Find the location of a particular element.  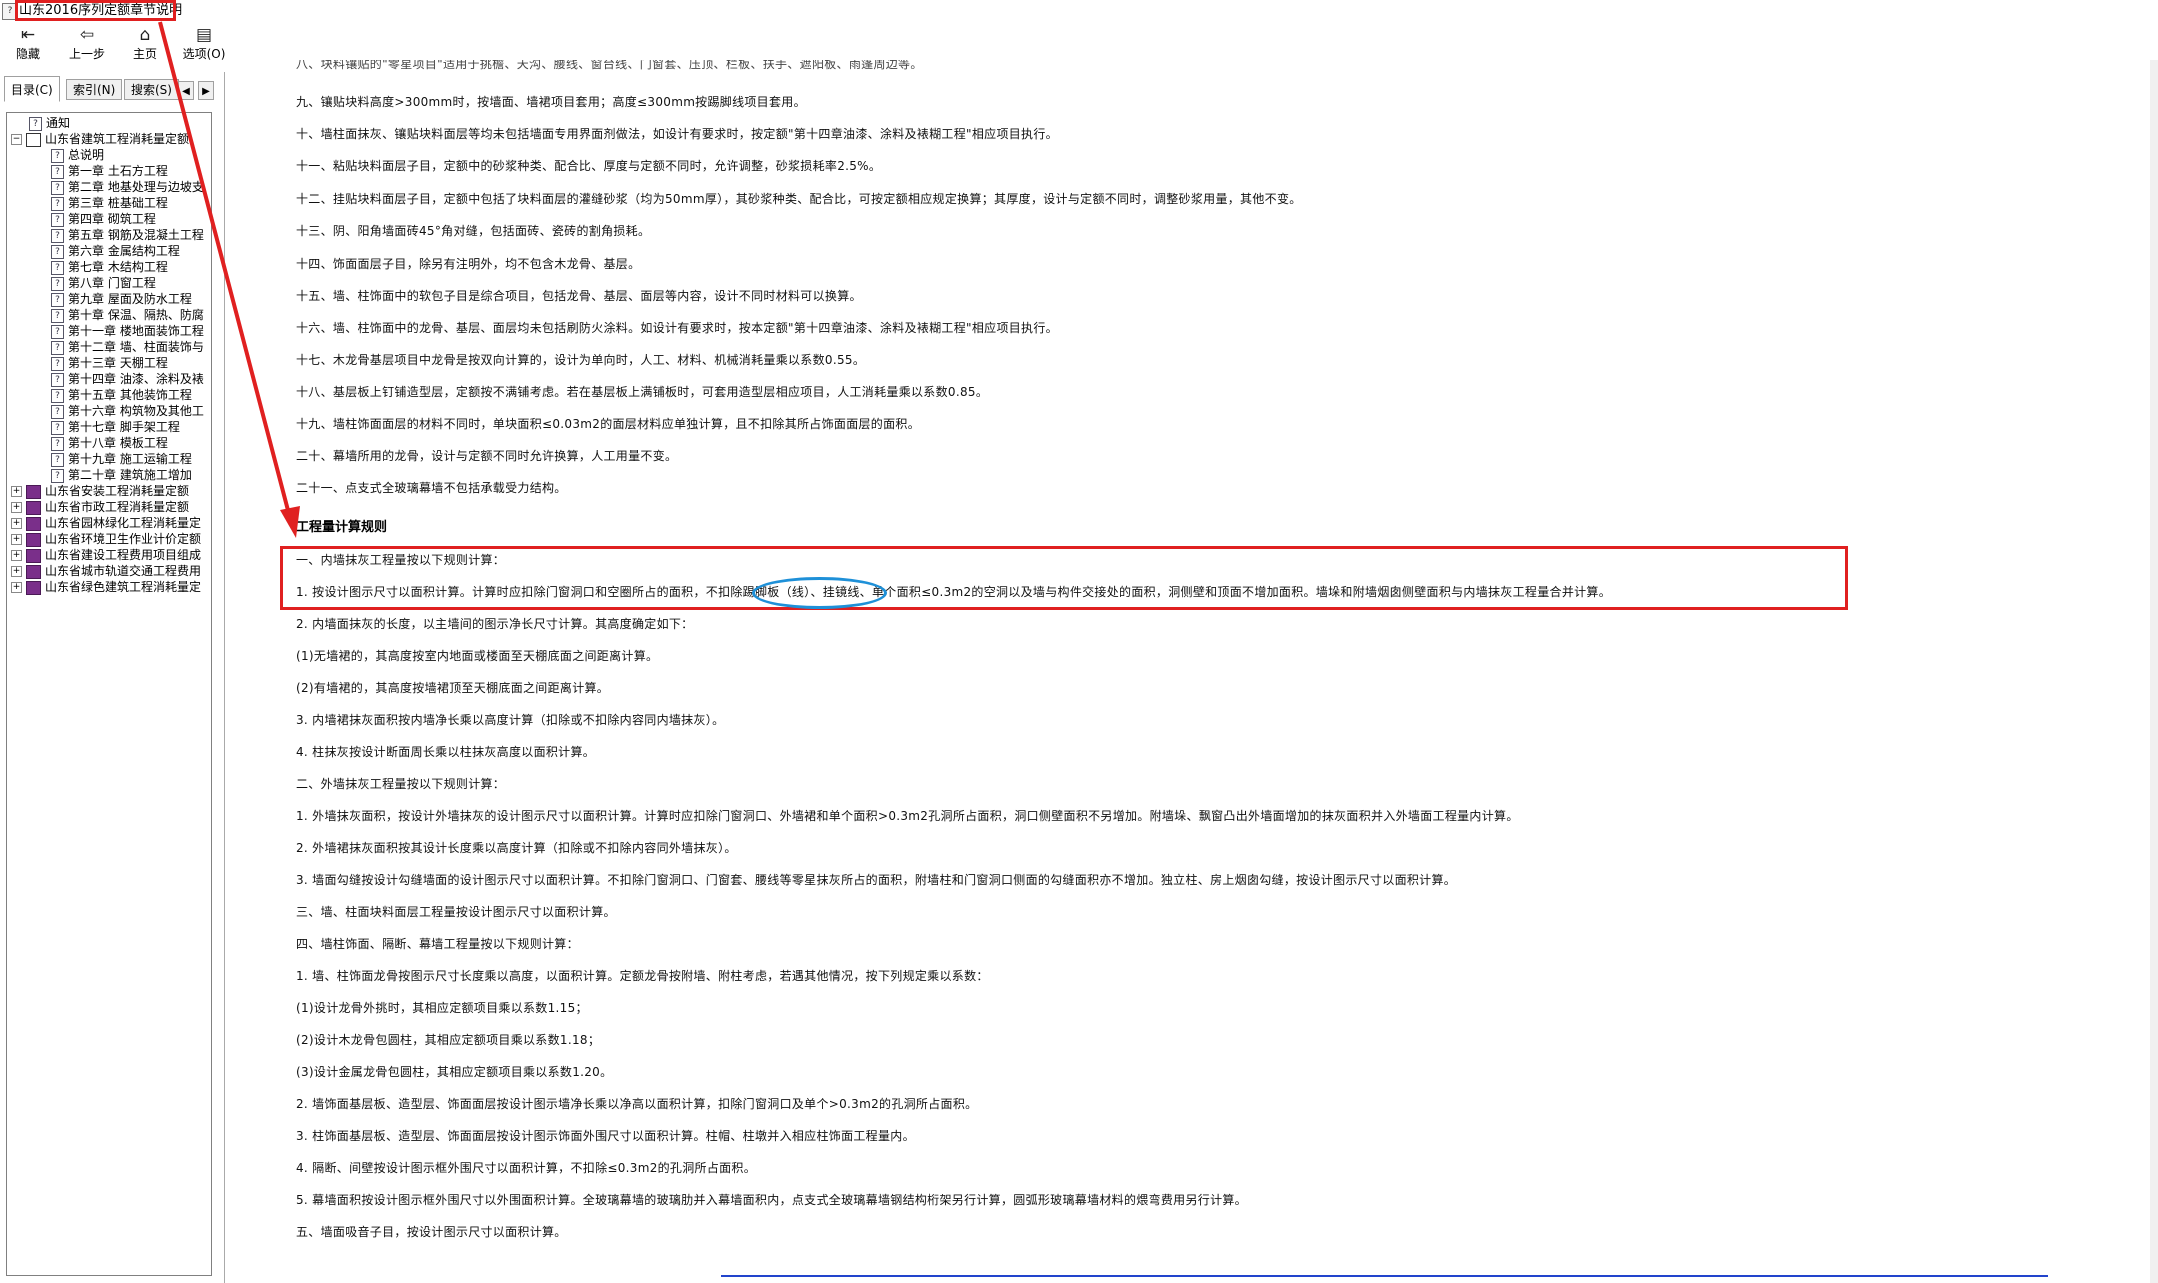

tree-item-ch01: ? 第一章 土石方工程 is located at coordinates (109, 171).